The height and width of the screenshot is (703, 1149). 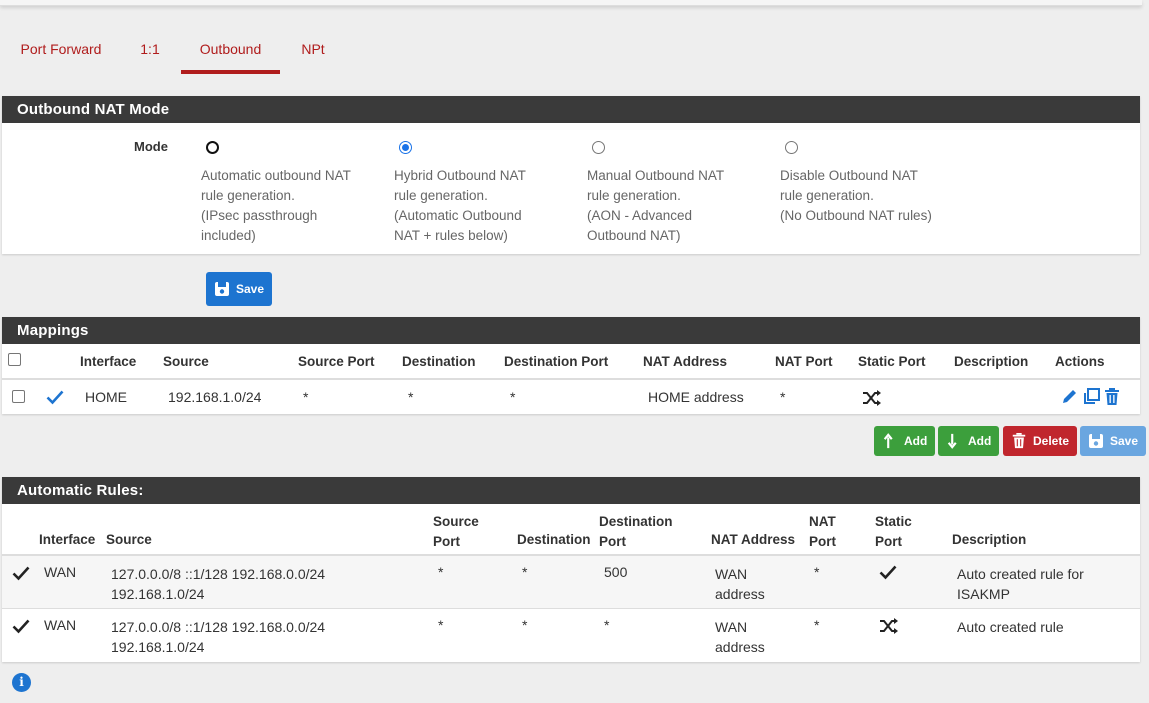 What do you see at coordinates (215, 397) in the screenshot?
I see `cell-source: 192.168.1.0/24` at bounding box center [215, 397].